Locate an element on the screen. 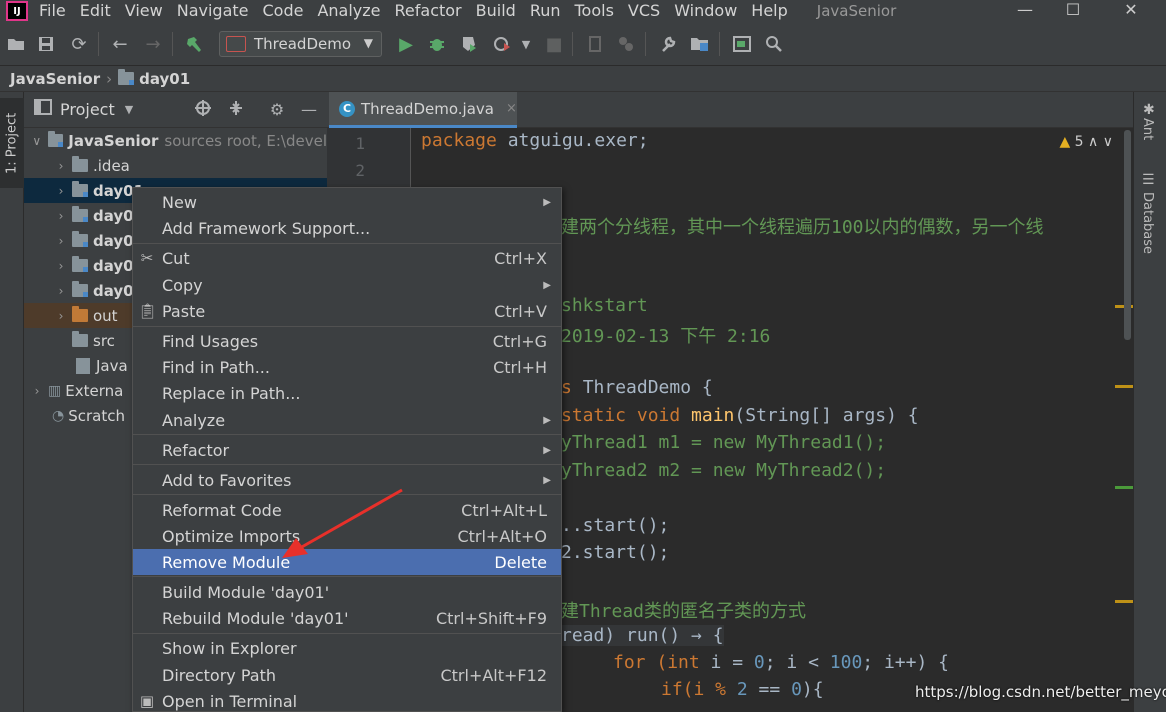 This screenshot has height=712, width=1166. editor-scrollbar is located at coordinates (1127, 235).